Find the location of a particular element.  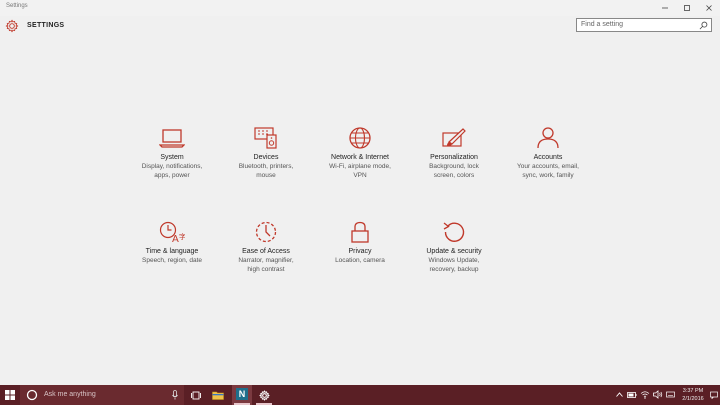

close-icon is located at coordinates (709, 8).